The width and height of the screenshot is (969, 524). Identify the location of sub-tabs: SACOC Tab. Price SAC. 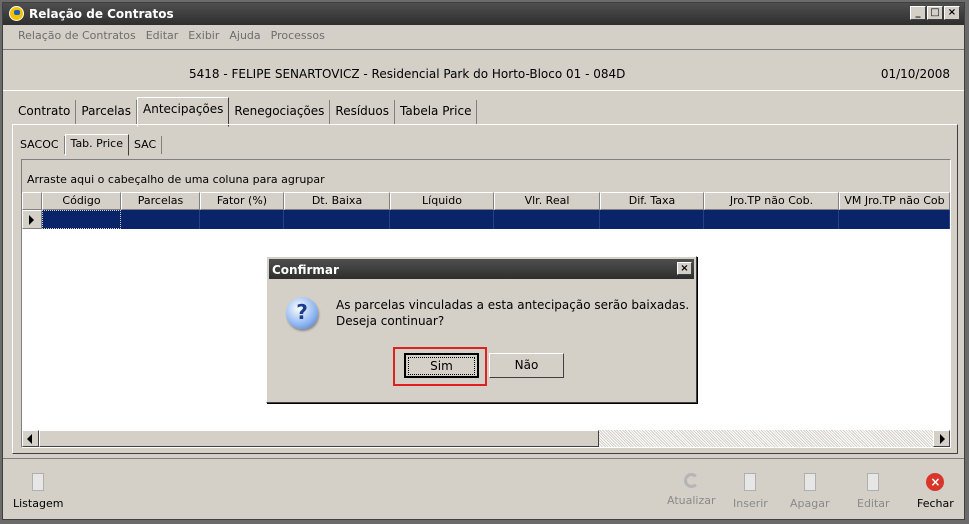
(89, 145).